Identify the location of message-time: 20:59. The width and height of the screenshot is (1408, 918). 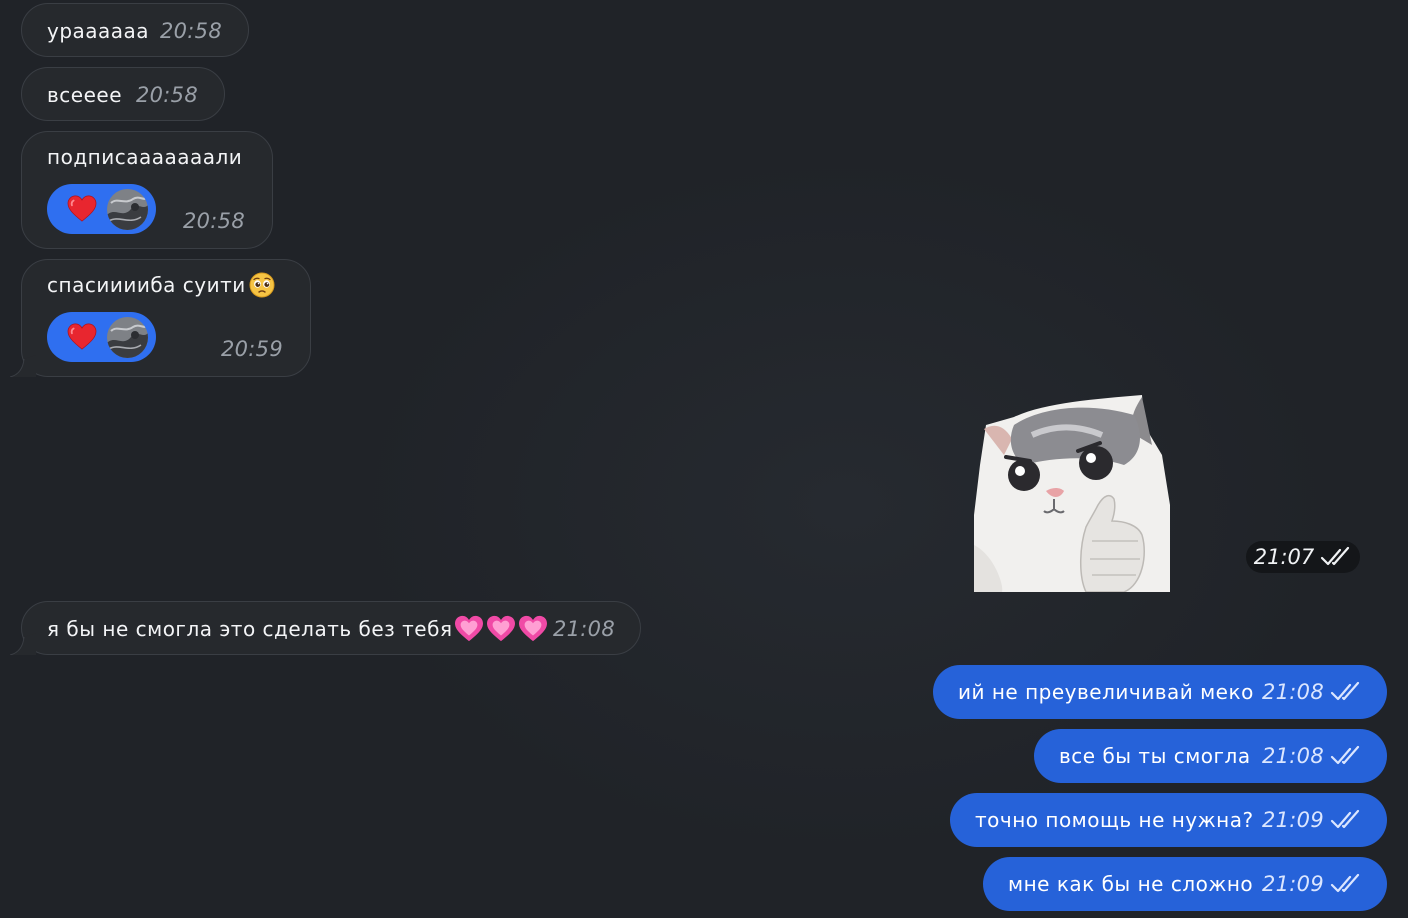
(251, 349).